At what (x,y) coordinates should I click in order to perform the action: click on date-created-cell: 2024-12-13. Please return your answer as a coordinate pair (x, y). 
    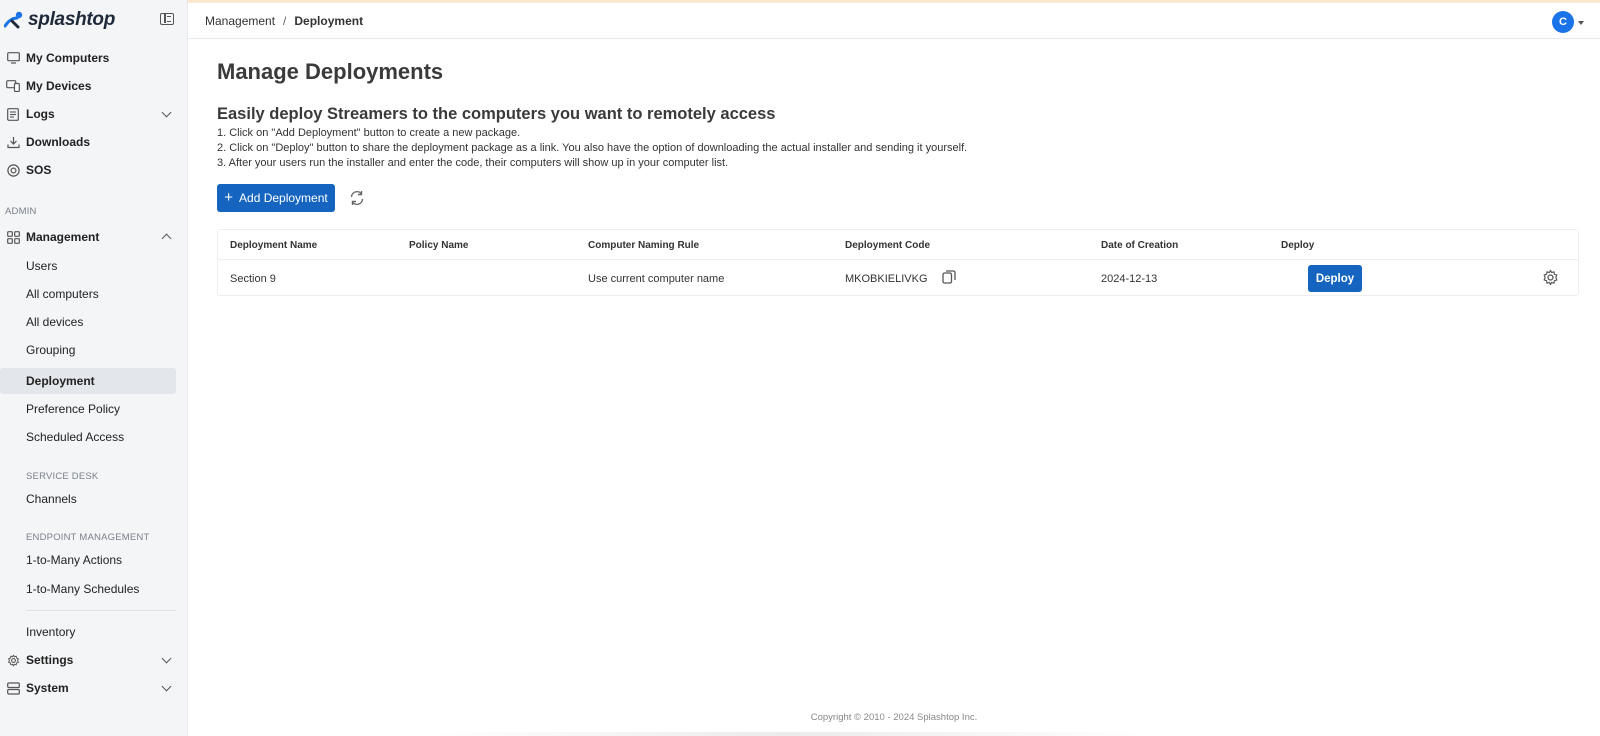
    Looking at the image, I should click on (1129, 279).